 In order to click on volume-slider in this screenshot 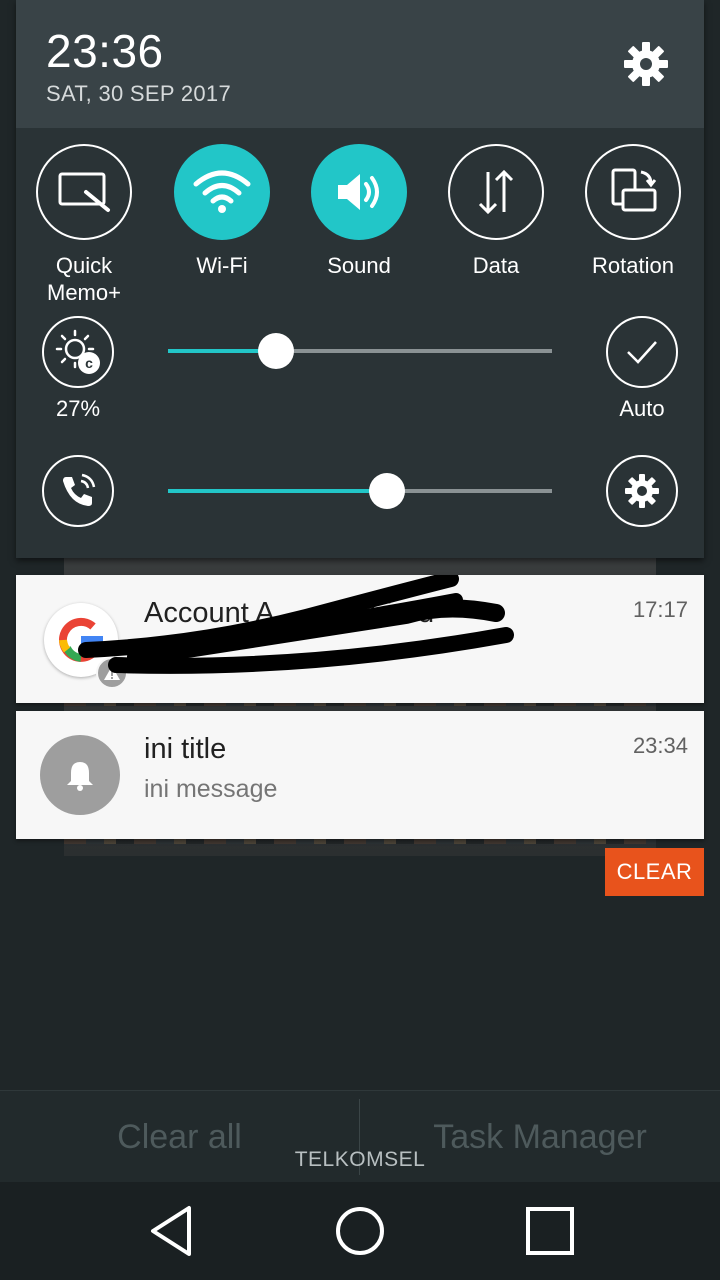, I will do `click(360, 491)`.